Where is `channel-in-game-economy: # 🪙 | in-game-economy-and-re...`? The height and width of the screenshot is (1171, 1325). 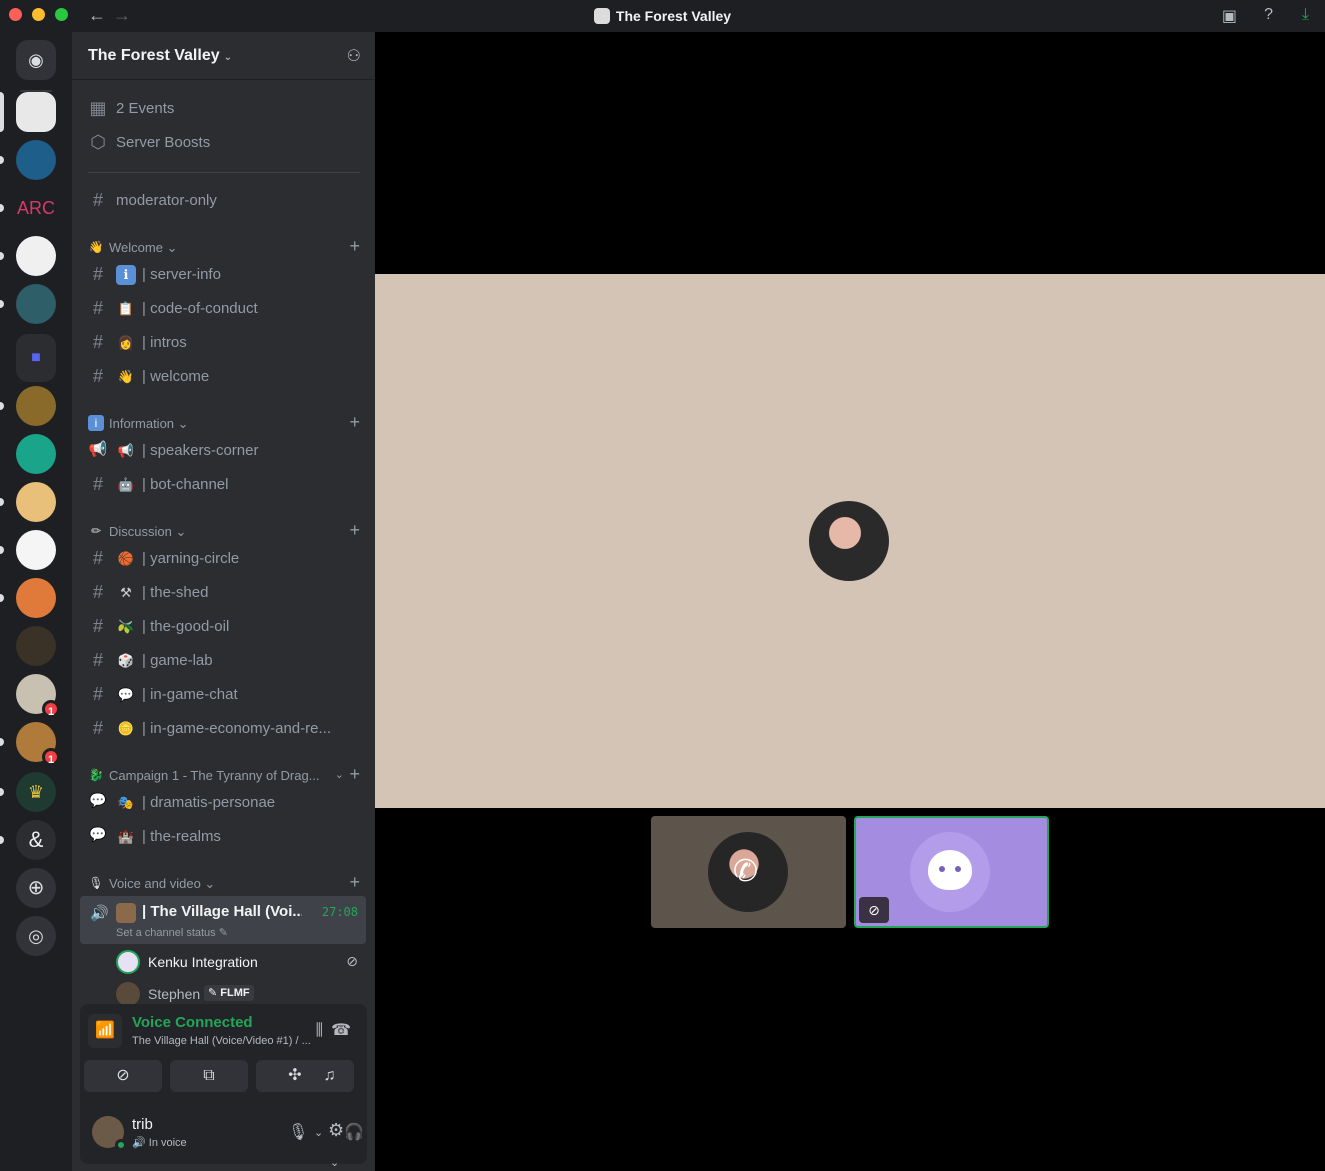 channel-in-game-economy: # 🪙 | in-game-economy-and-re... is located at coordinates (223, 729).